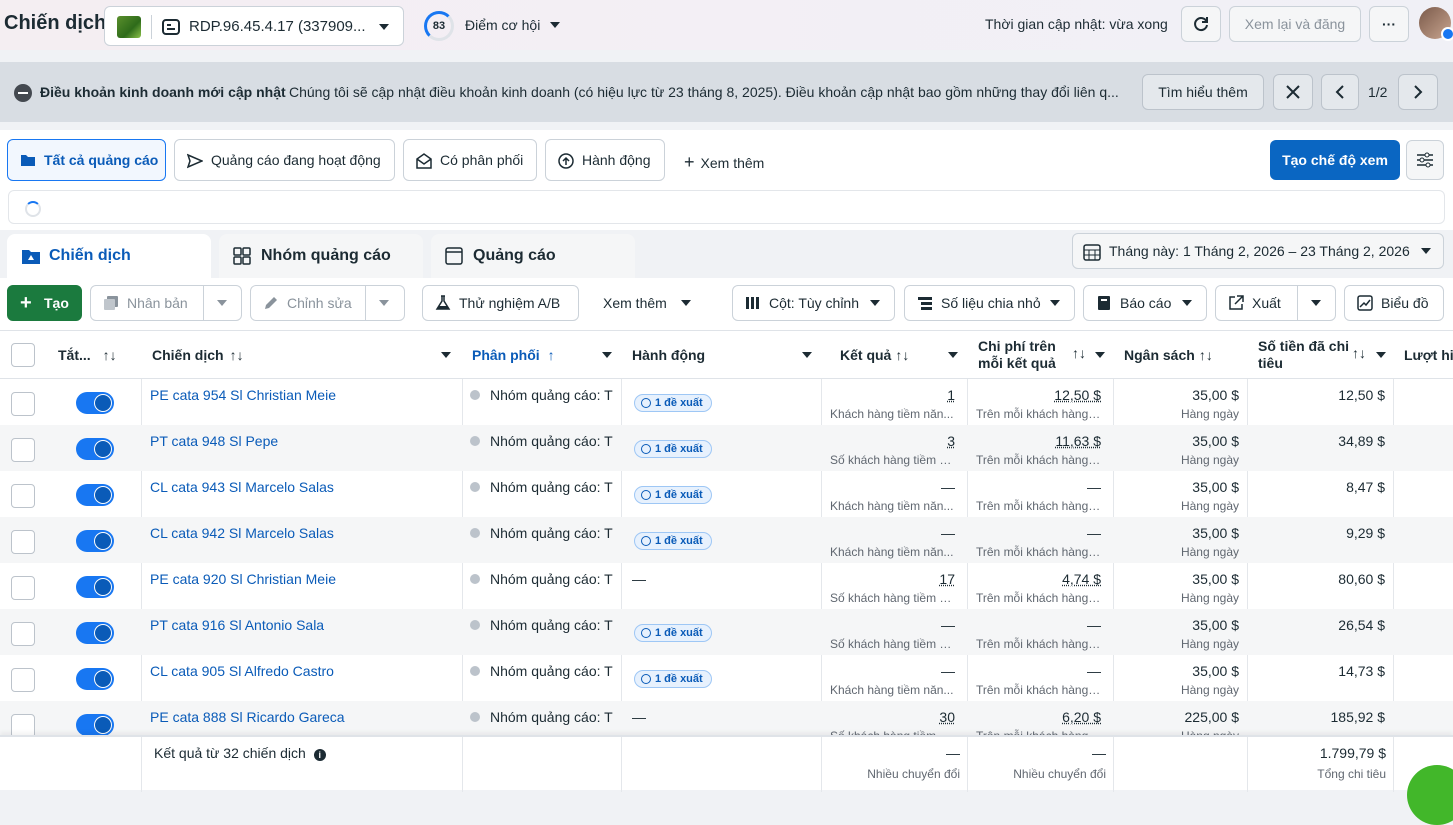  What do you see at coordinates (1293, 92) in the screenshot?
I see `close-button` at bounding box center [1293, 92].